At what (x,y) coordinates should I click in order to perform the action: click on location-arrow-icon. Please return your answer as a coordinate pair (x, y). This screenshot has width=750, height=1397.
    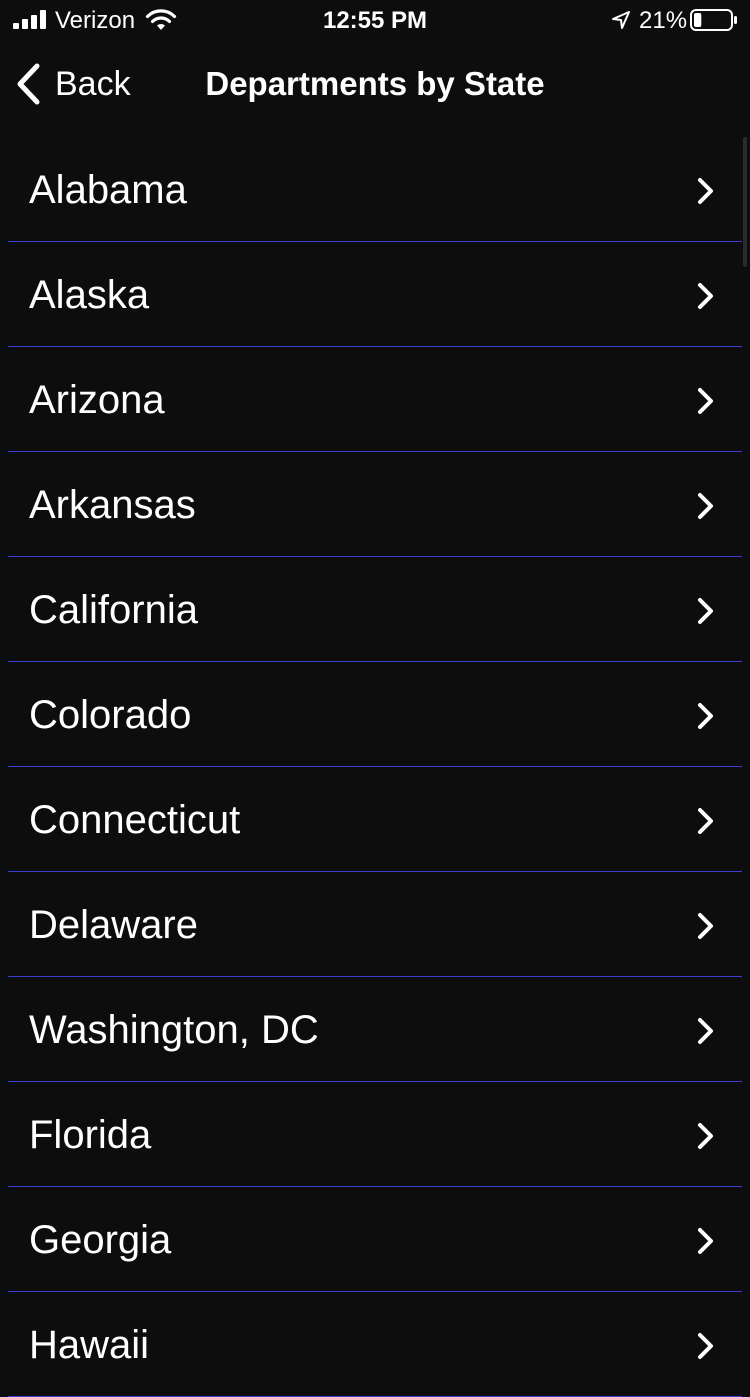
    Looking at the image, I should click on (621, 20).